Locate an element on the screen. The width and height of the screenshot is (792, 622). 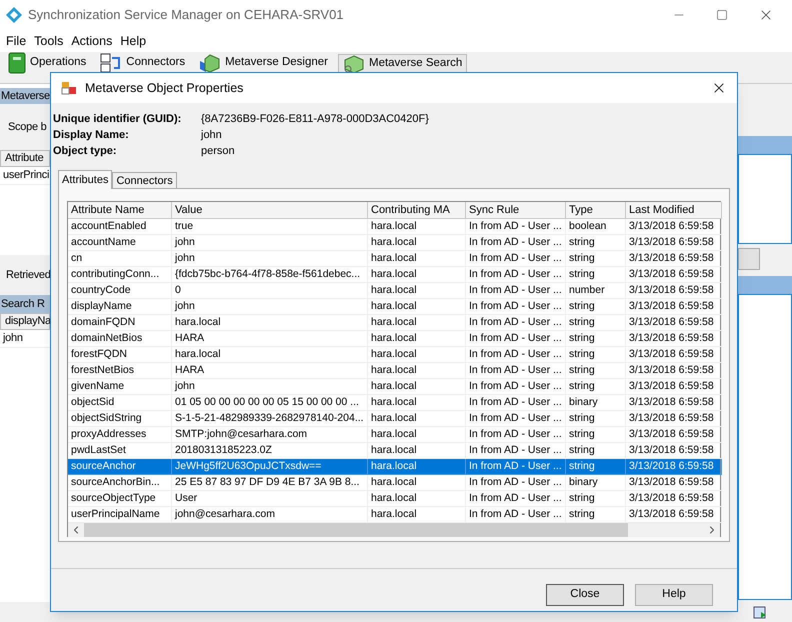
table-row: forestNetBios HARA hara.local In from AD - User ... string 3/13/2018 6:59:58 is located at coordinates (394, 371).